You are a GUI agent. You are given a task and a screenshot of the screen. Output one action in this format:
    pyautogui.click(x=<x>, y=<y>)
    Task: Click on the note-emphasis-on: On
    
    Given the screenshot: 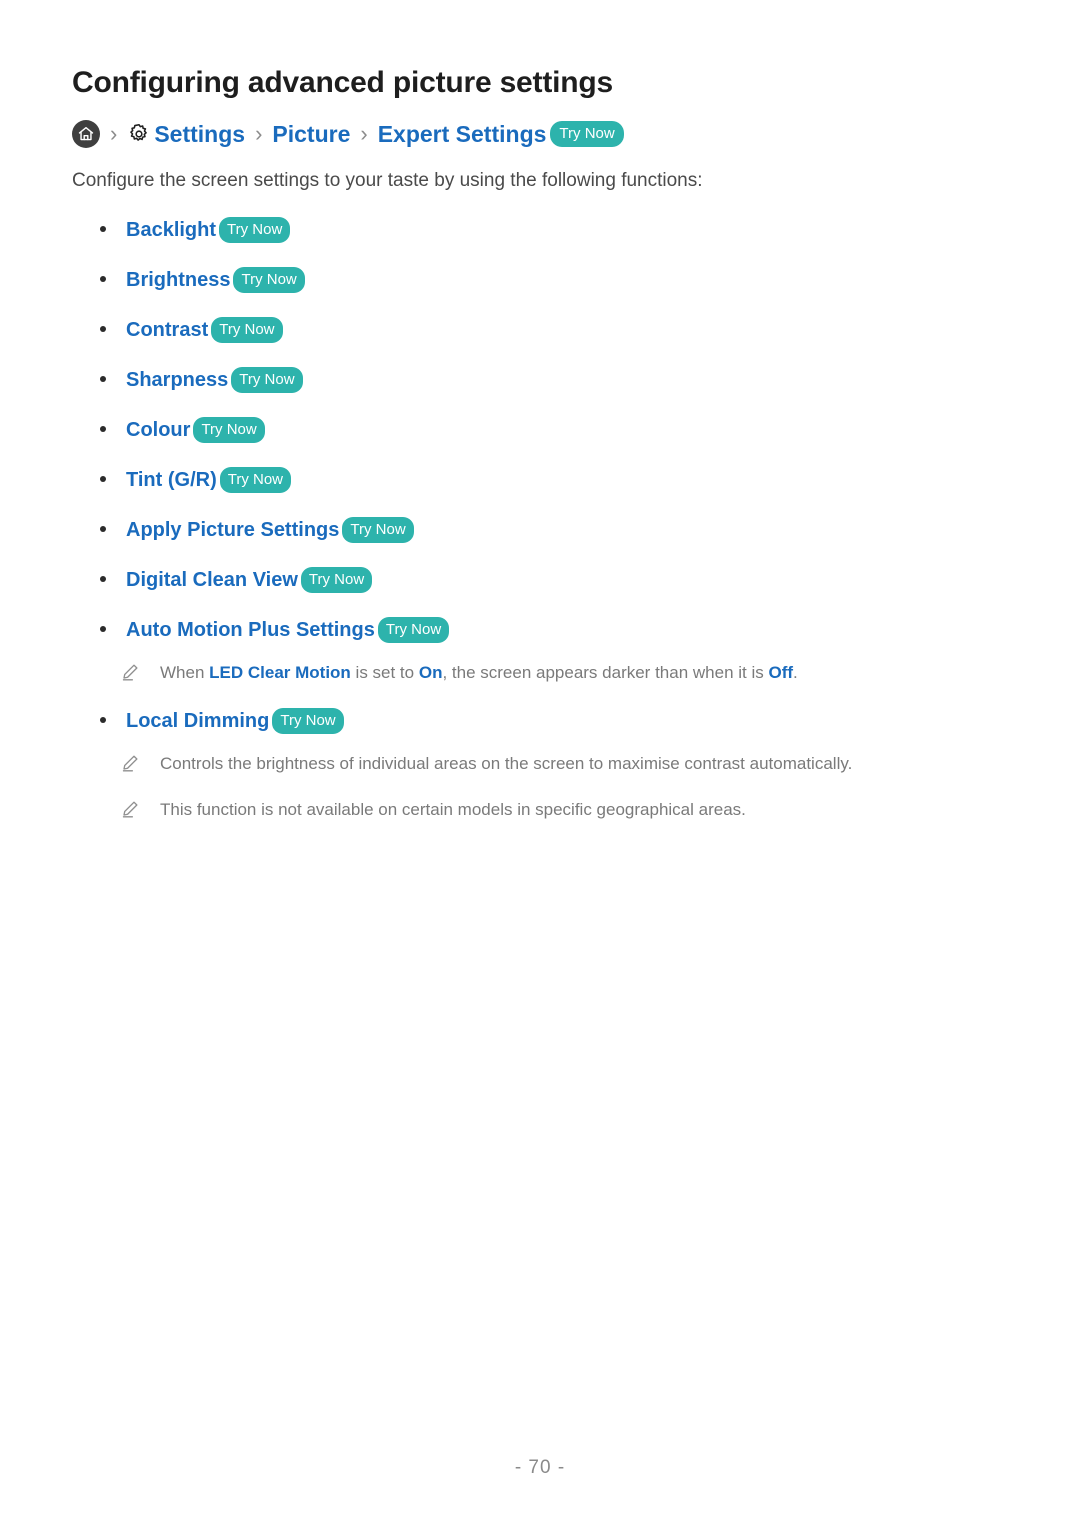 What is the action you would take?
    pyautogui.click(x=430, y=672)
    